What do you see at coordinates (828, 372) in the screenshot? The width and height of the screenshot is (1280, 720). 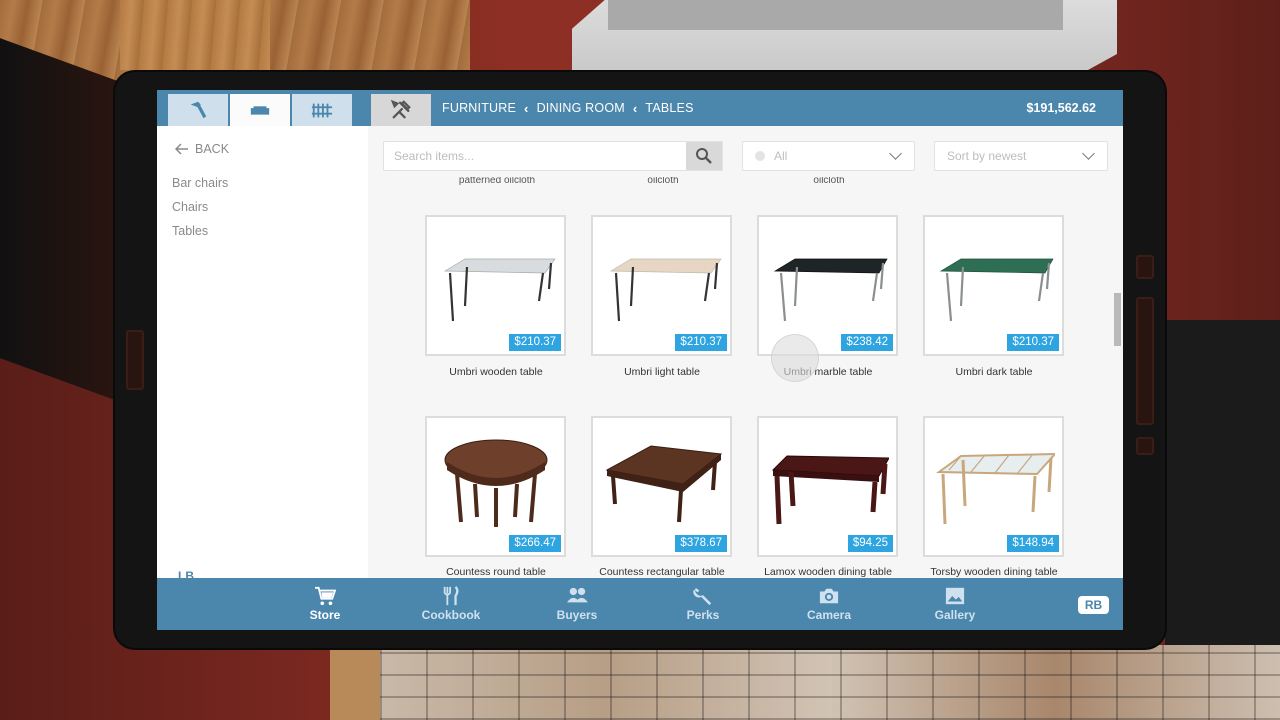 I see `item-name: Umbri marble table` at bounding box center [828, 372].